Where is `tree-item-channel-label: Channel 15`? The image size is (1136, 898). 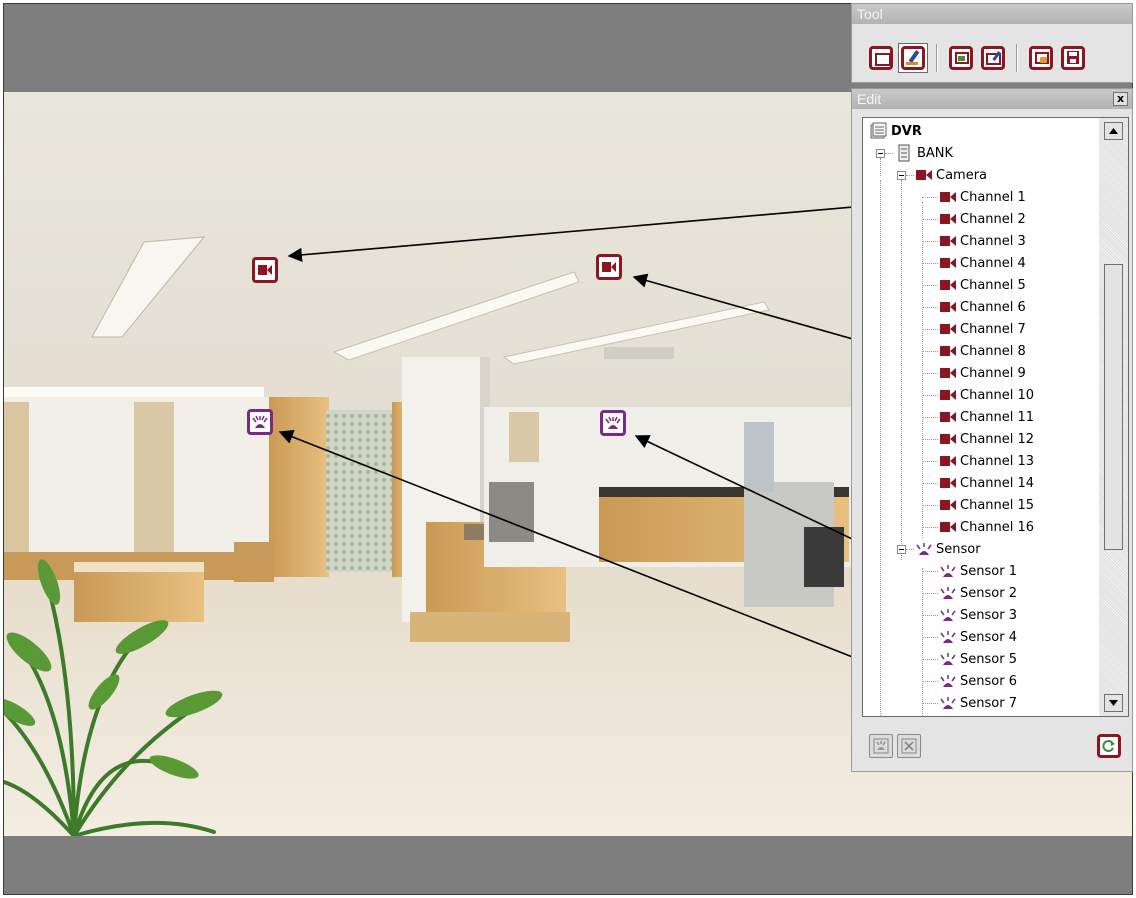
tree-item-channel-label: Channel 15 is located at coordinates (997, 505).